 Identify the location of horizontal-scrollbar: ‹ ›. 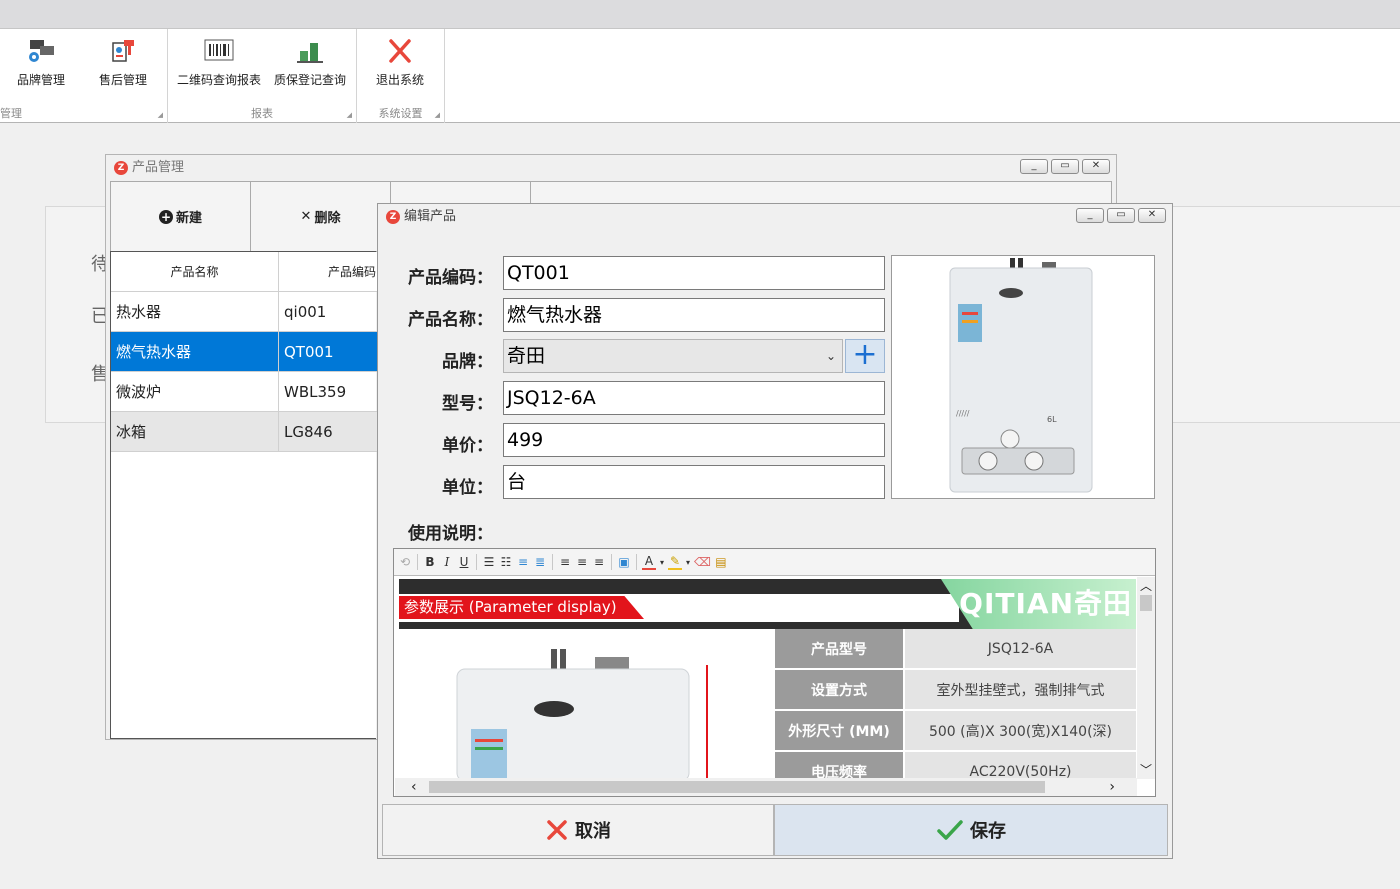
(766, 787).